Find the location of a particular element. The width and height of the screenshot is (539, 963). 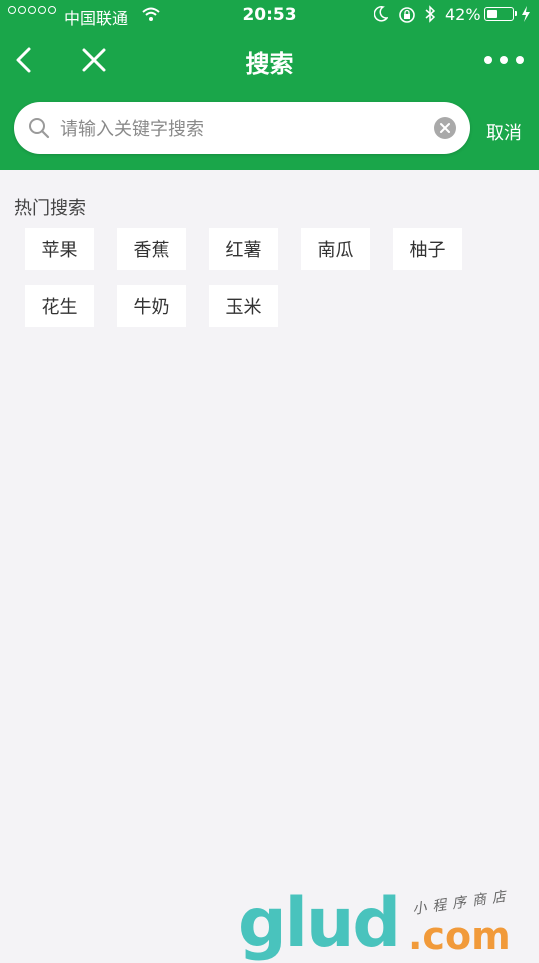

watermark-domain: .com is located at coordinates (459, 936).